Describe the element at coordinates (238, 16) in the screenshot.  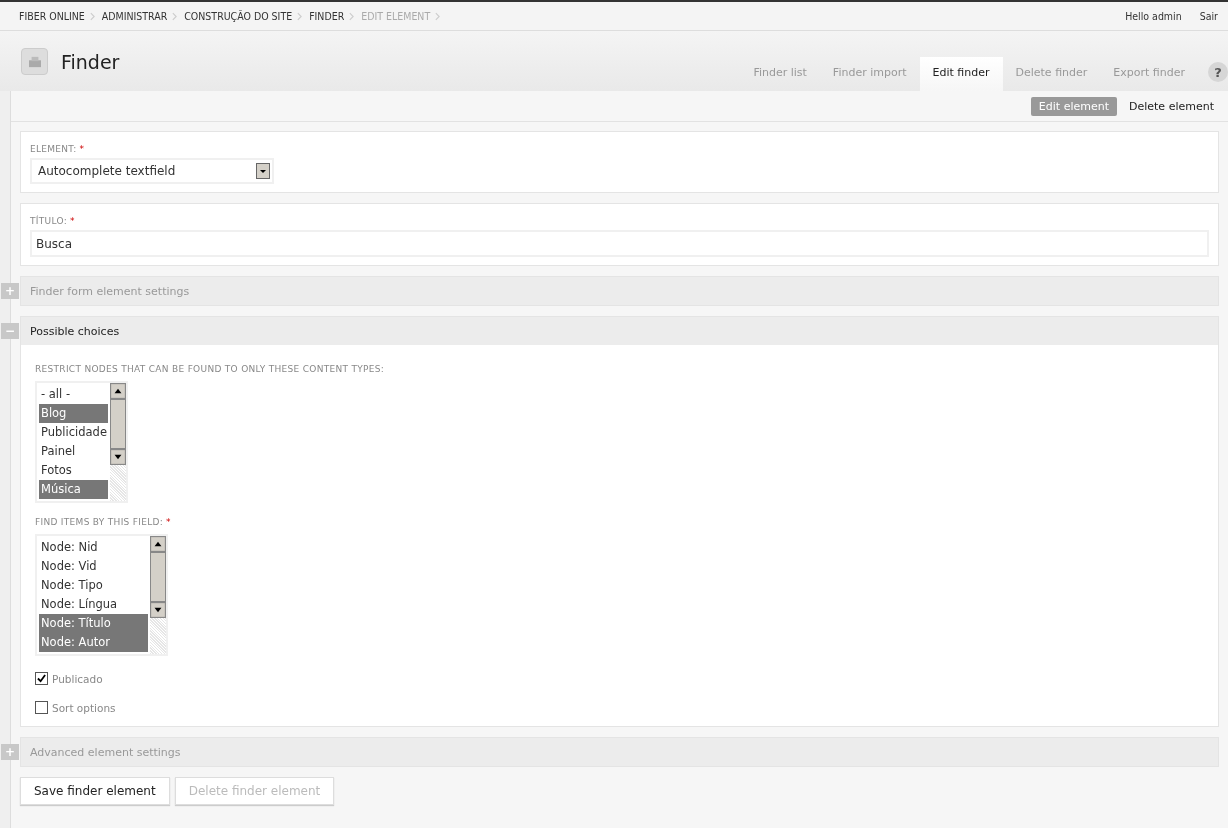
I see `breadcrumb-link: CONSTRUÇÃO DO SITE` at that location.